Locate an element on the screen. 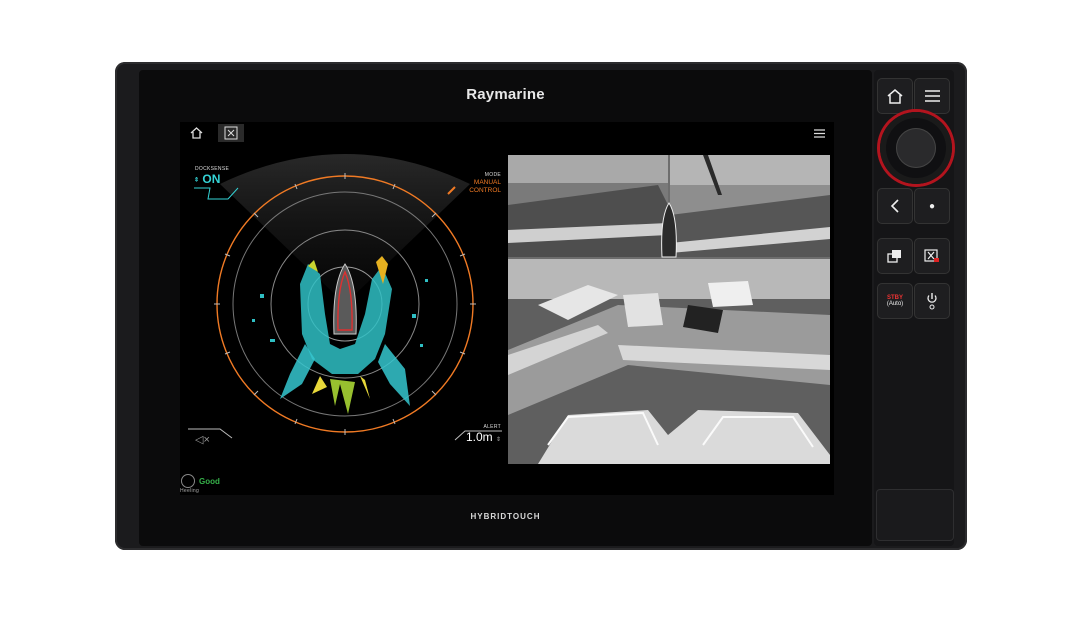 The width and height of the screenshot is (1080, 640). joystick-knob is located at coordinates (916, 148).